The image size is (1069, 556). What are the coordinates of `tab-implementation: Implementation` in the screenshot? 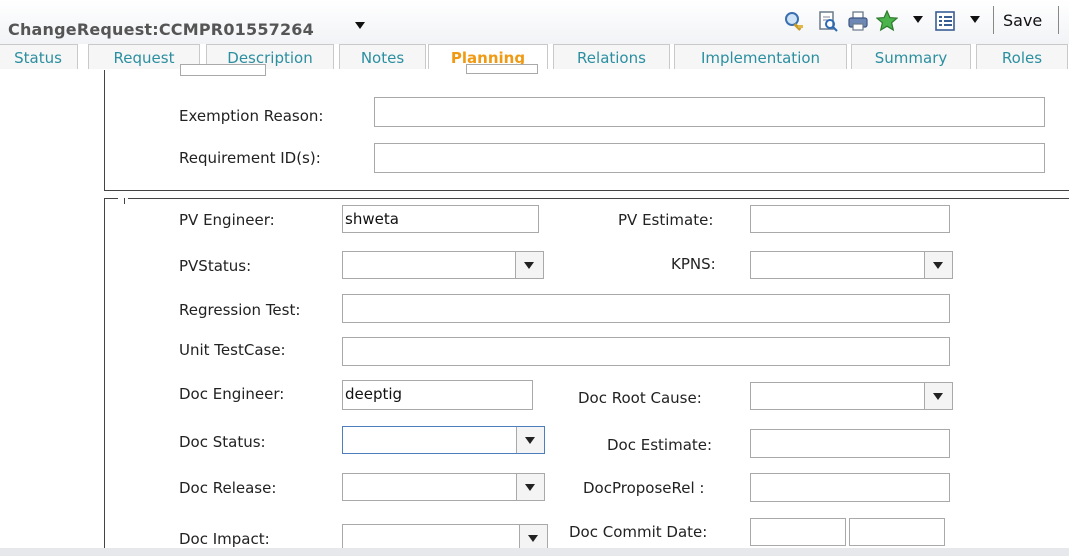 It's located at (760, 56).